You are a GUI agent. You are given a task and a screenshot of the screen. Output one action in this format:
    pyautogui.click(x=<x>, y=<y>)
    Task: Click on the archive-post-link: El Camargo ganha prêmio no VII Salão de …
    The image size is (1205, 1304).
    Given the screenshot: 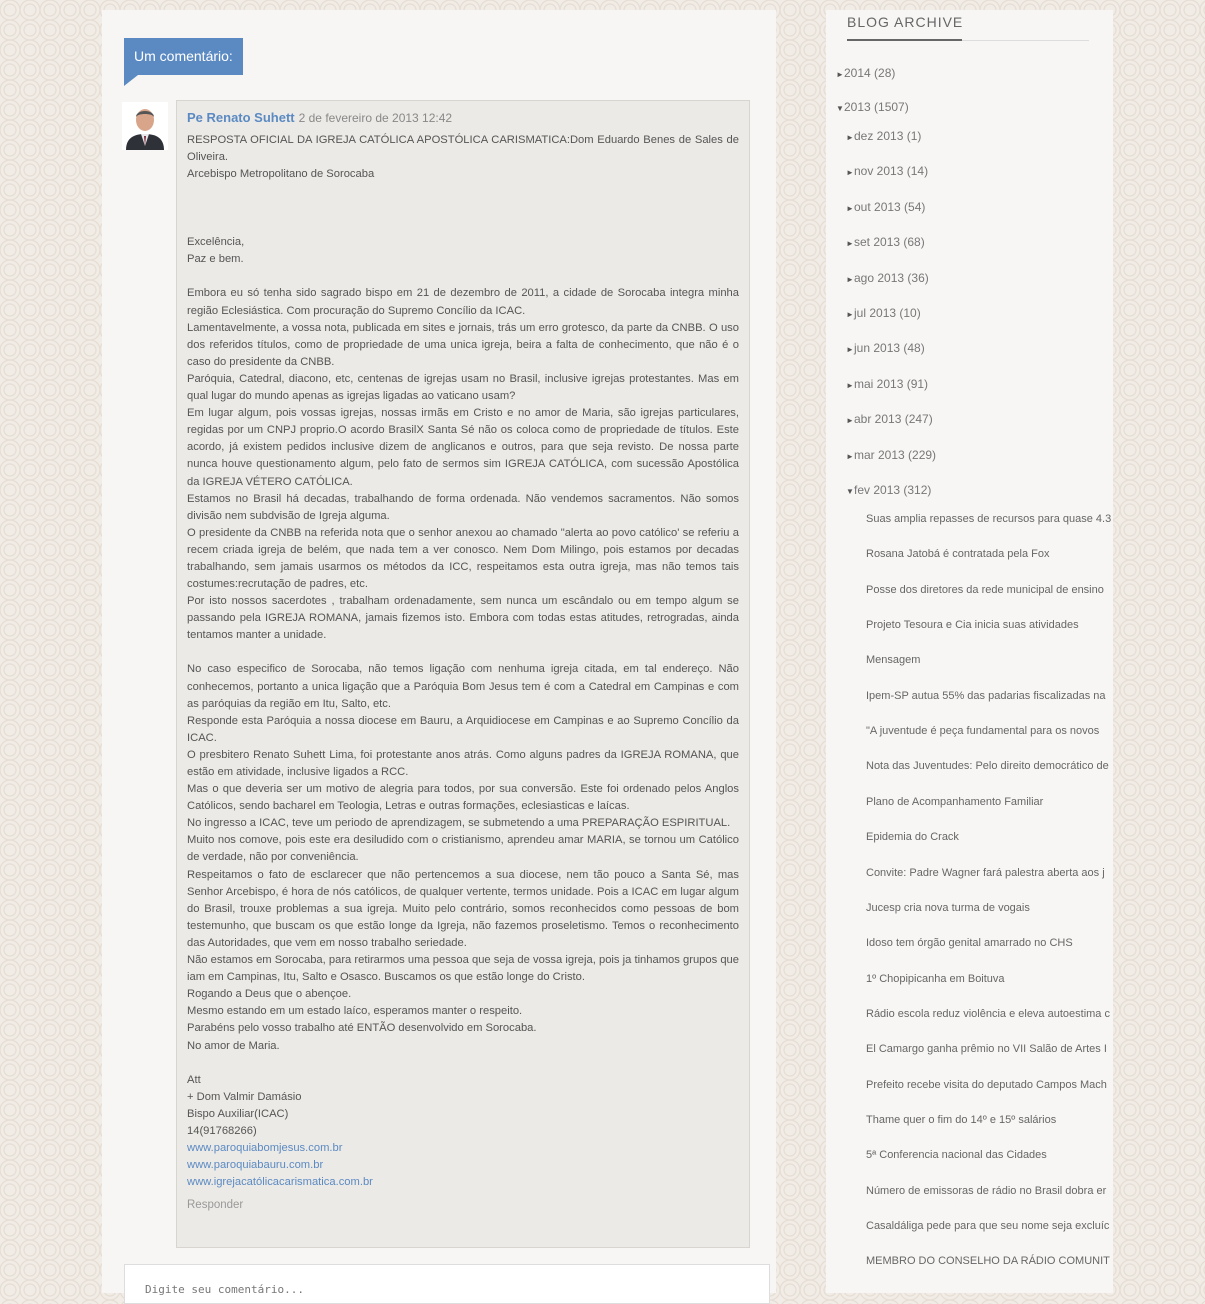 What is the action you would take?
    pyautogui.click(x=986, y=1049)
    